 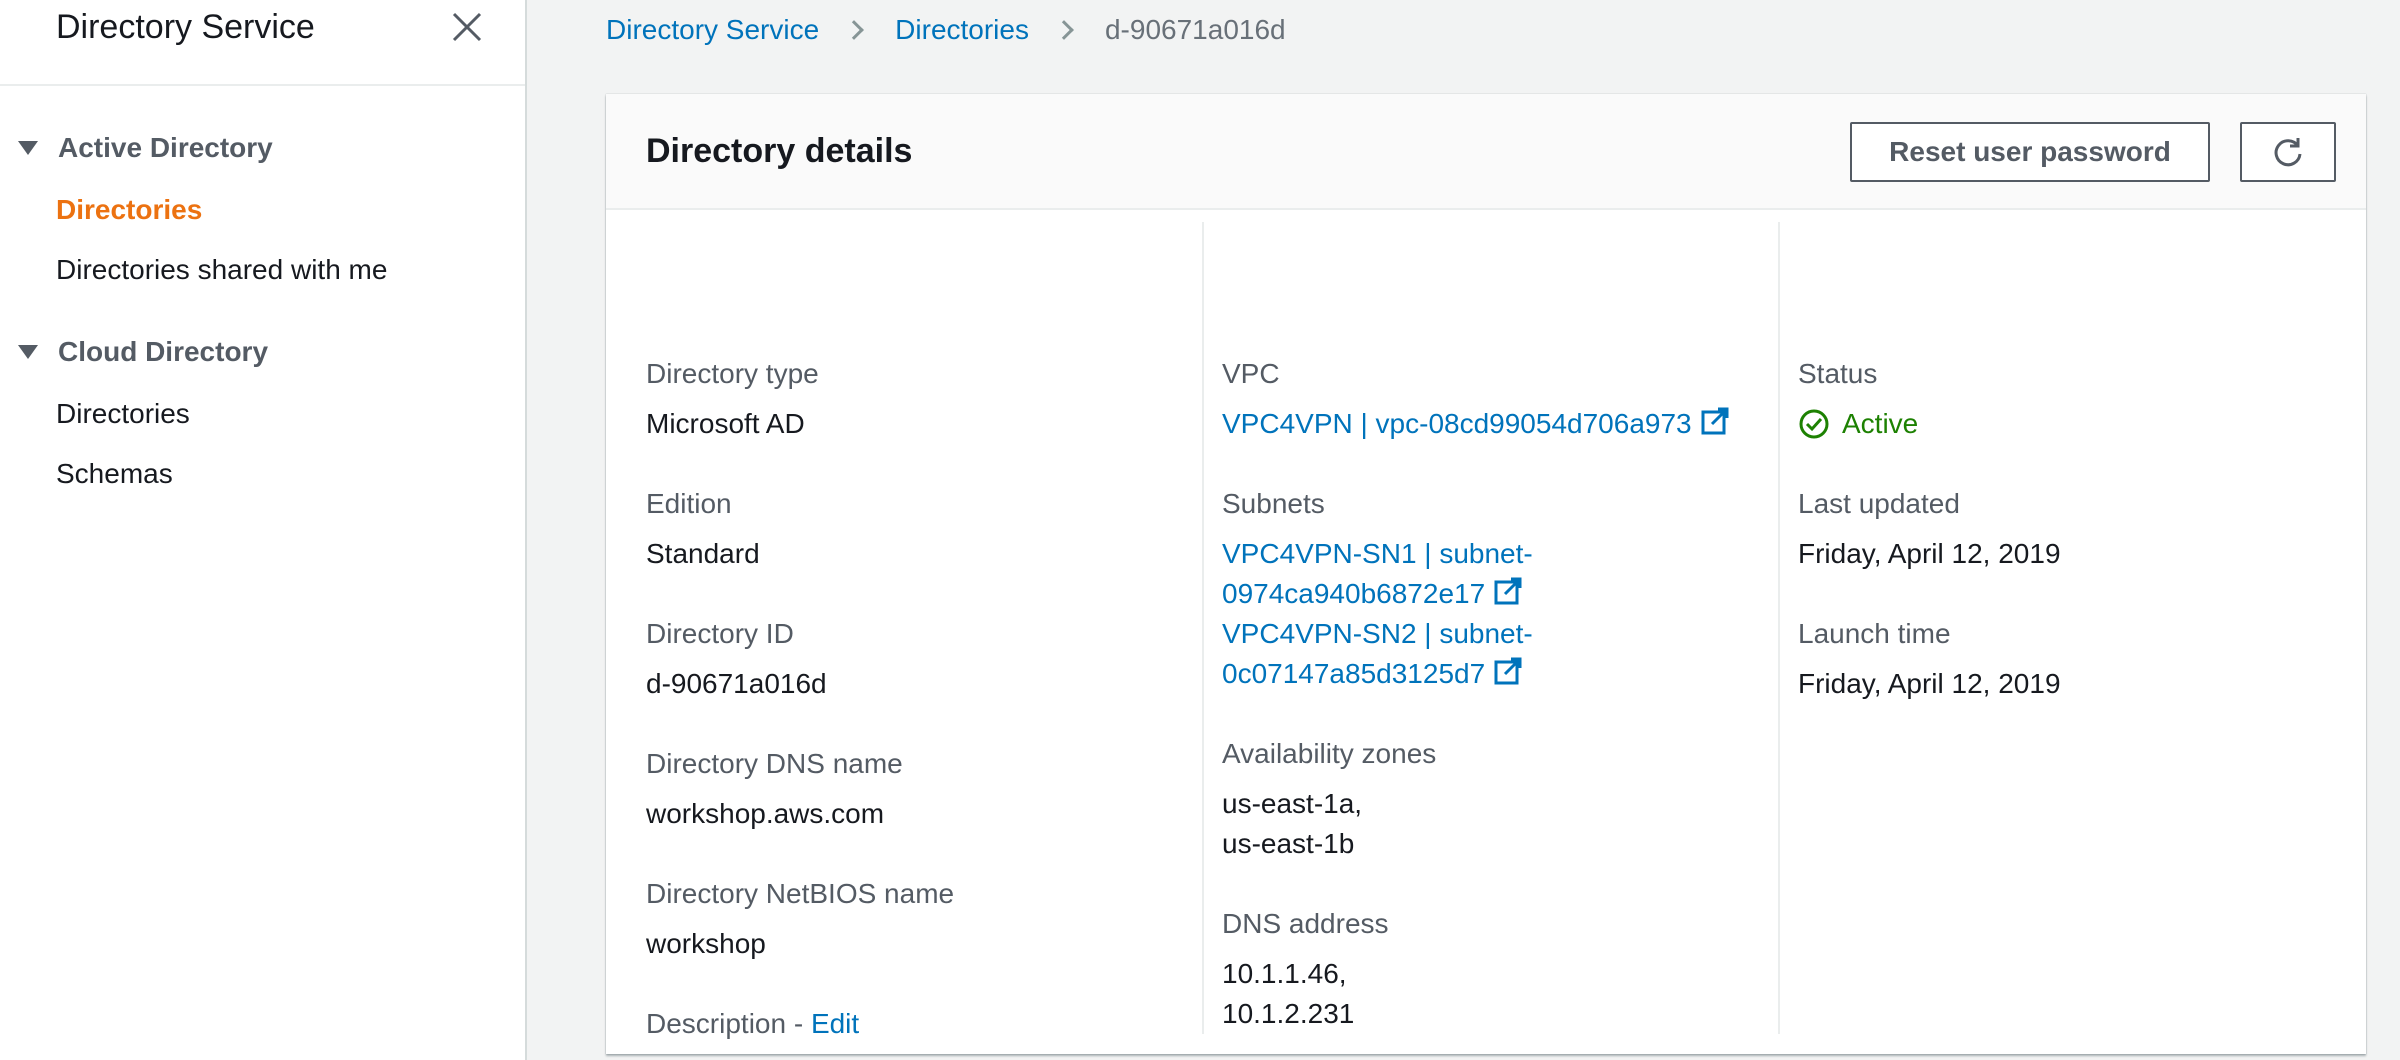 I want to click on field-label: Status, so click(x=1838, y=373).